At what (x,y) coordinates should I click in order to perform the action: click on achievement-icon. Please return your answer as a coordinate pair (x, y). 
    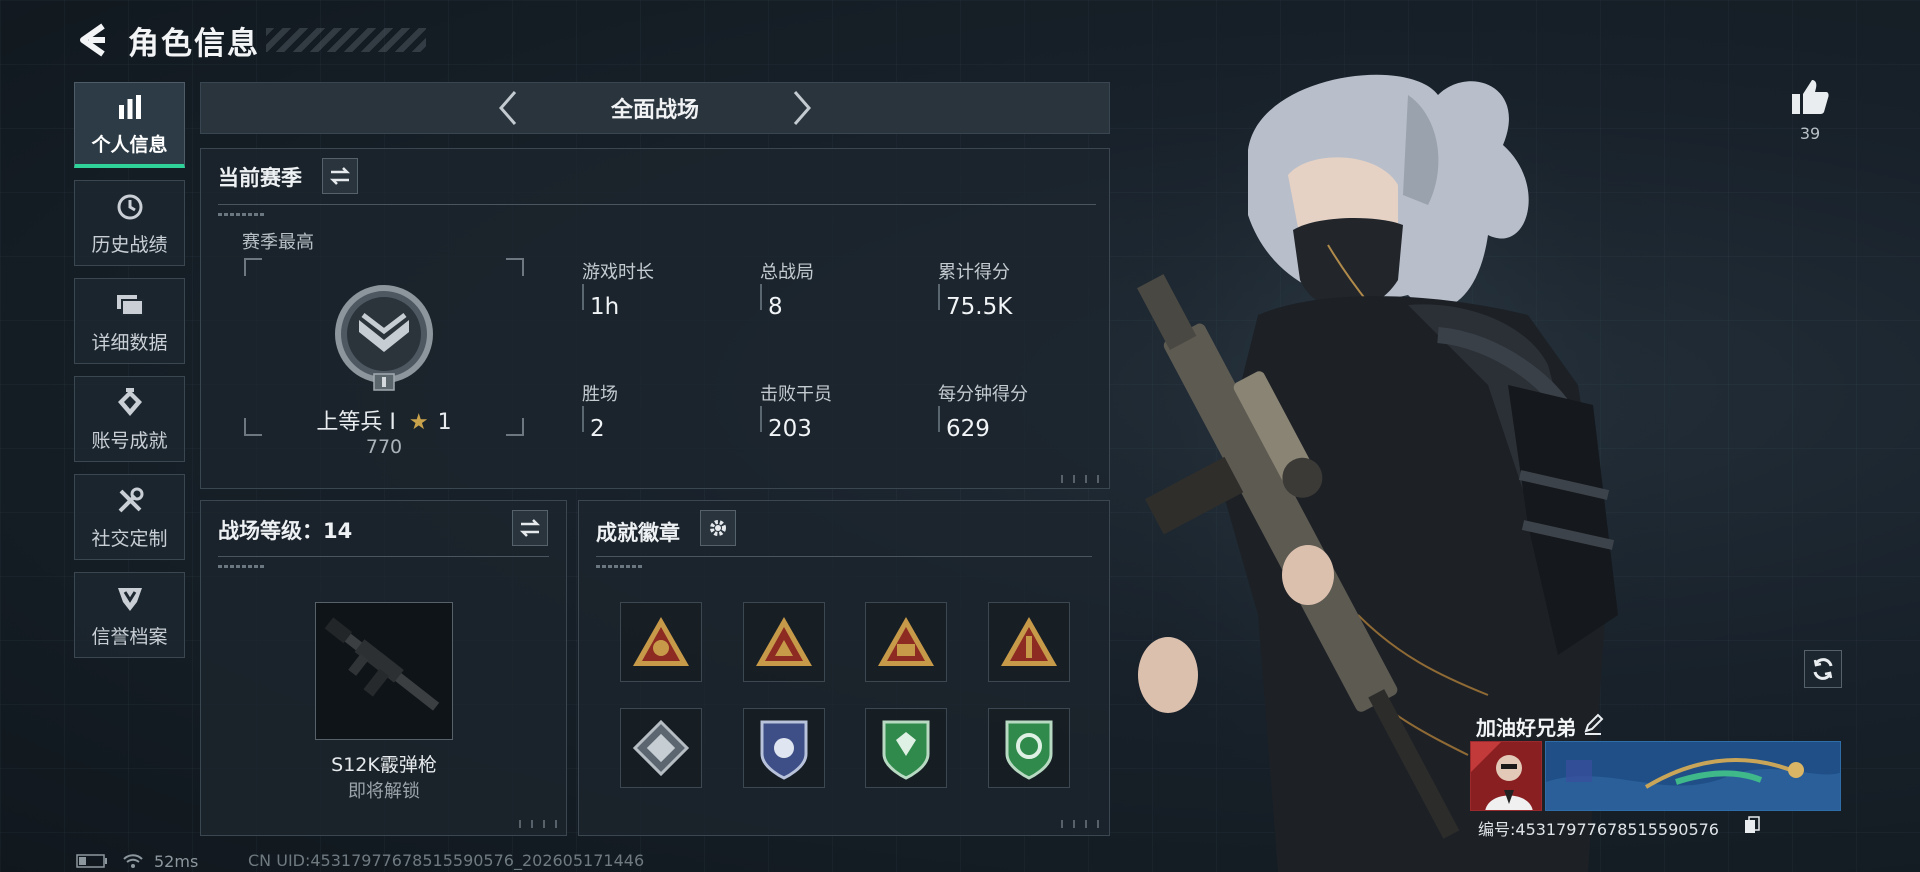
    Looking at the image, I should click on (130, 403).